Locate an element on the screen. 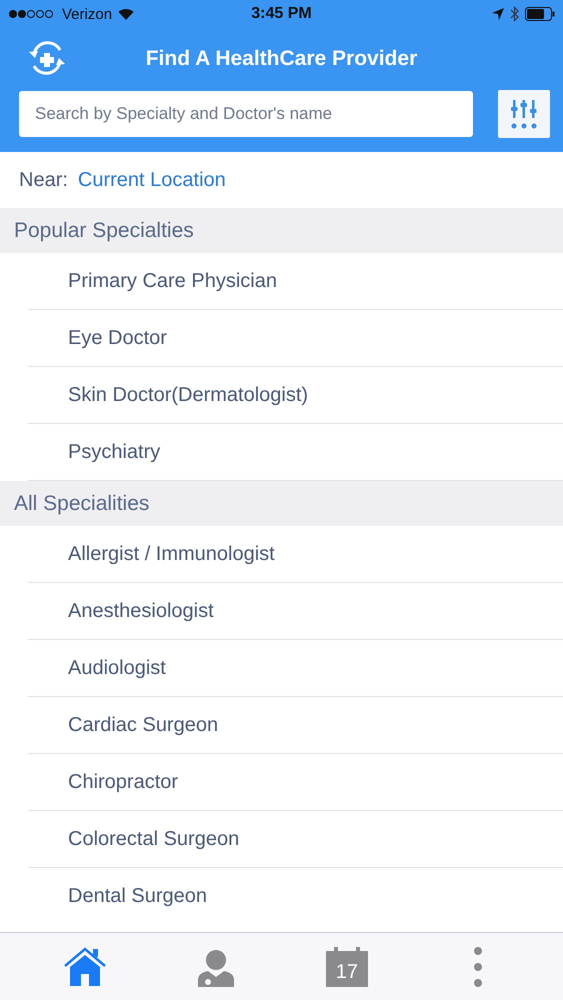 The height and width of the screenshot is (1000, 563). carrier-name: Verizon is located at coordinates (87, 14).